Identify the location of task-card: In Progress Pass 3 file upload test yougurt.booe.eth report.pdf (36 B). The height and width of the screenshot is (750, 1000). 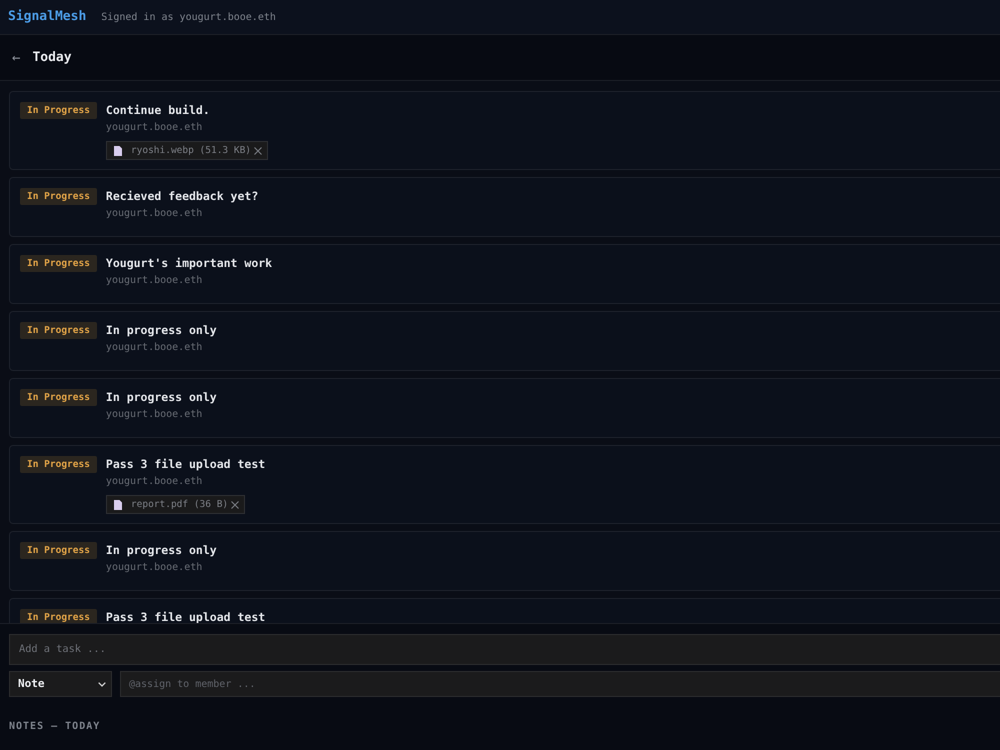
(504, 484).